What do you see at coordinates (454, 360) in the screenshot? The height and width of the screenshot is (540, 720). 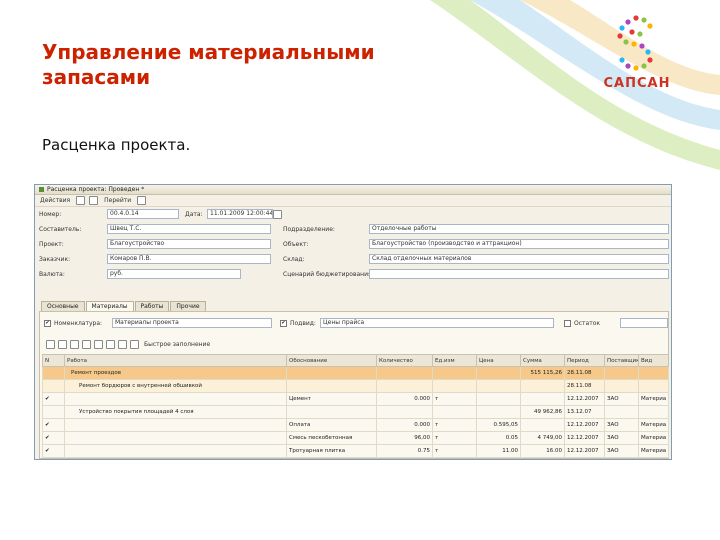 I see `col-unit: Ед.изм` at bounding box center [454, 360].